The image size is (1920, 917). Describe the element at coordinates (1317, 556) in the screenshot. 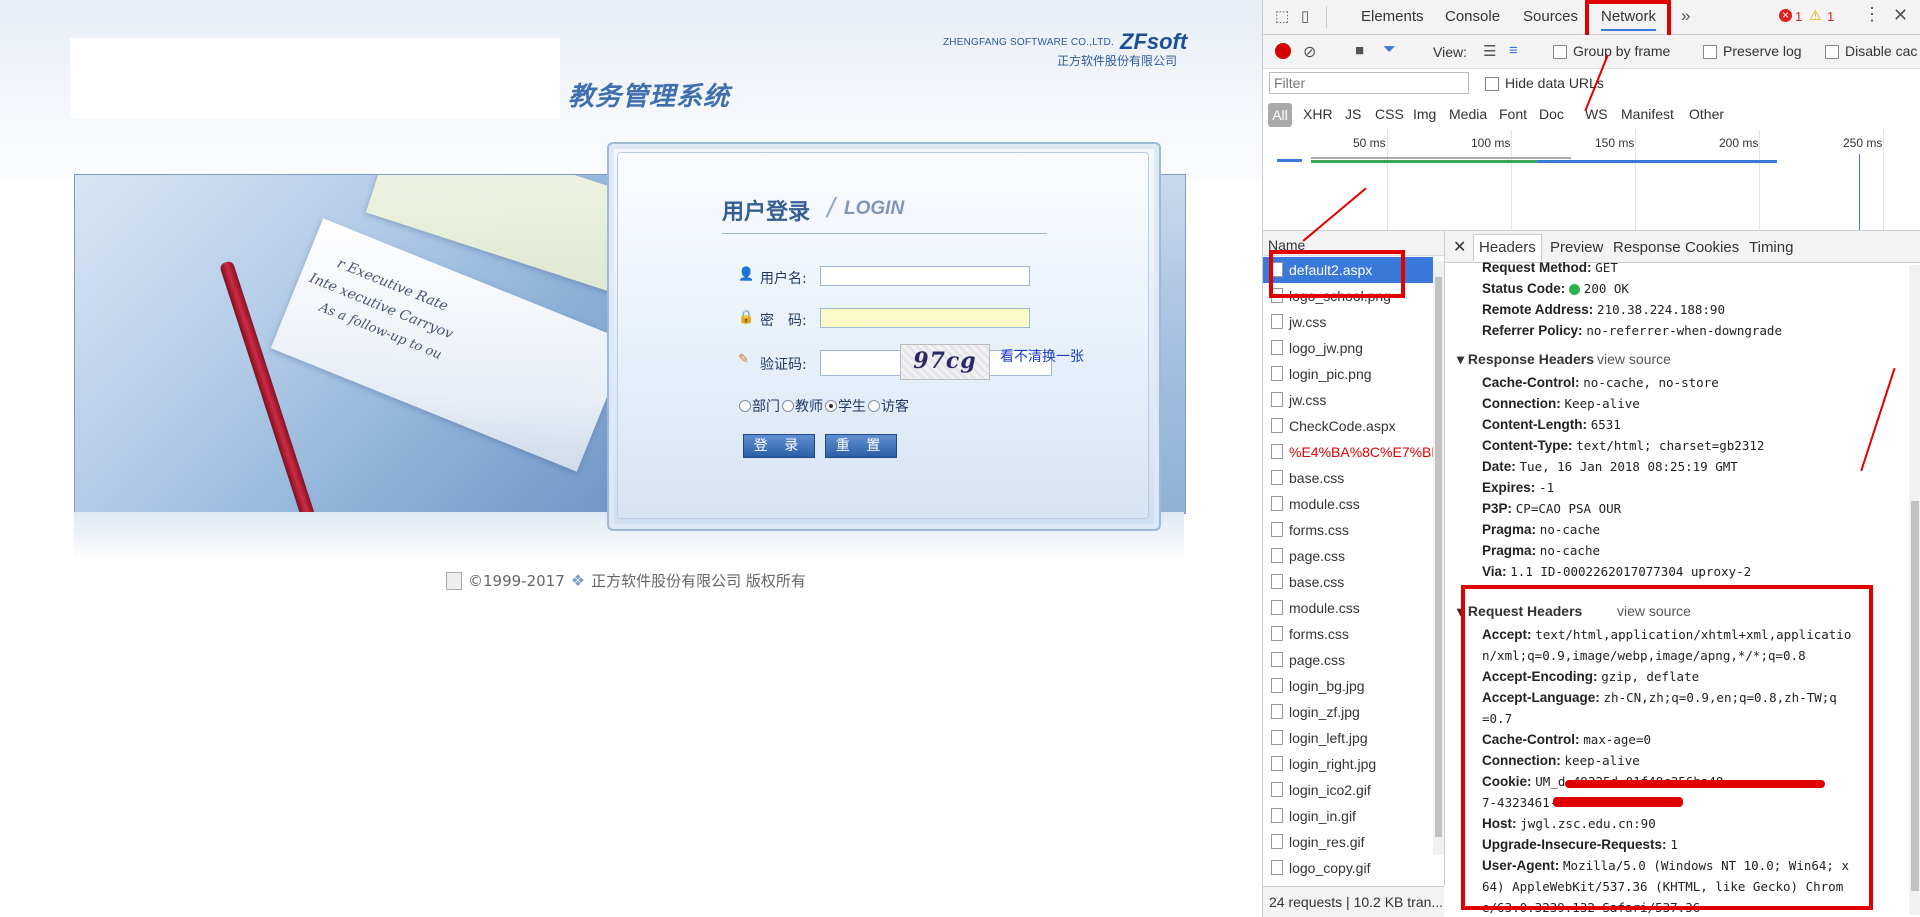

I see `request-name: page.css` at that location.